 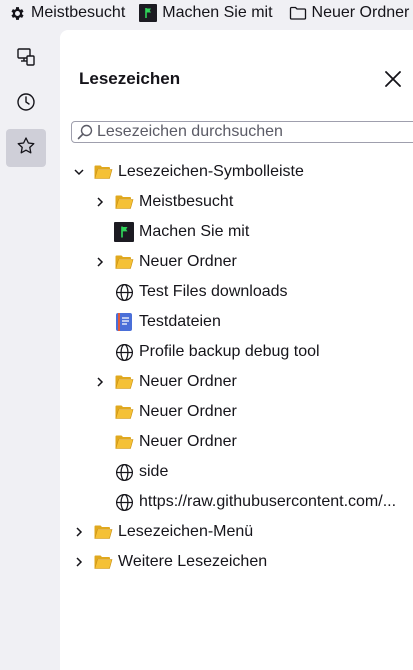 I want to click on tree-row-meistbesucht: Meistbesucht, so click(x=236, y=202).